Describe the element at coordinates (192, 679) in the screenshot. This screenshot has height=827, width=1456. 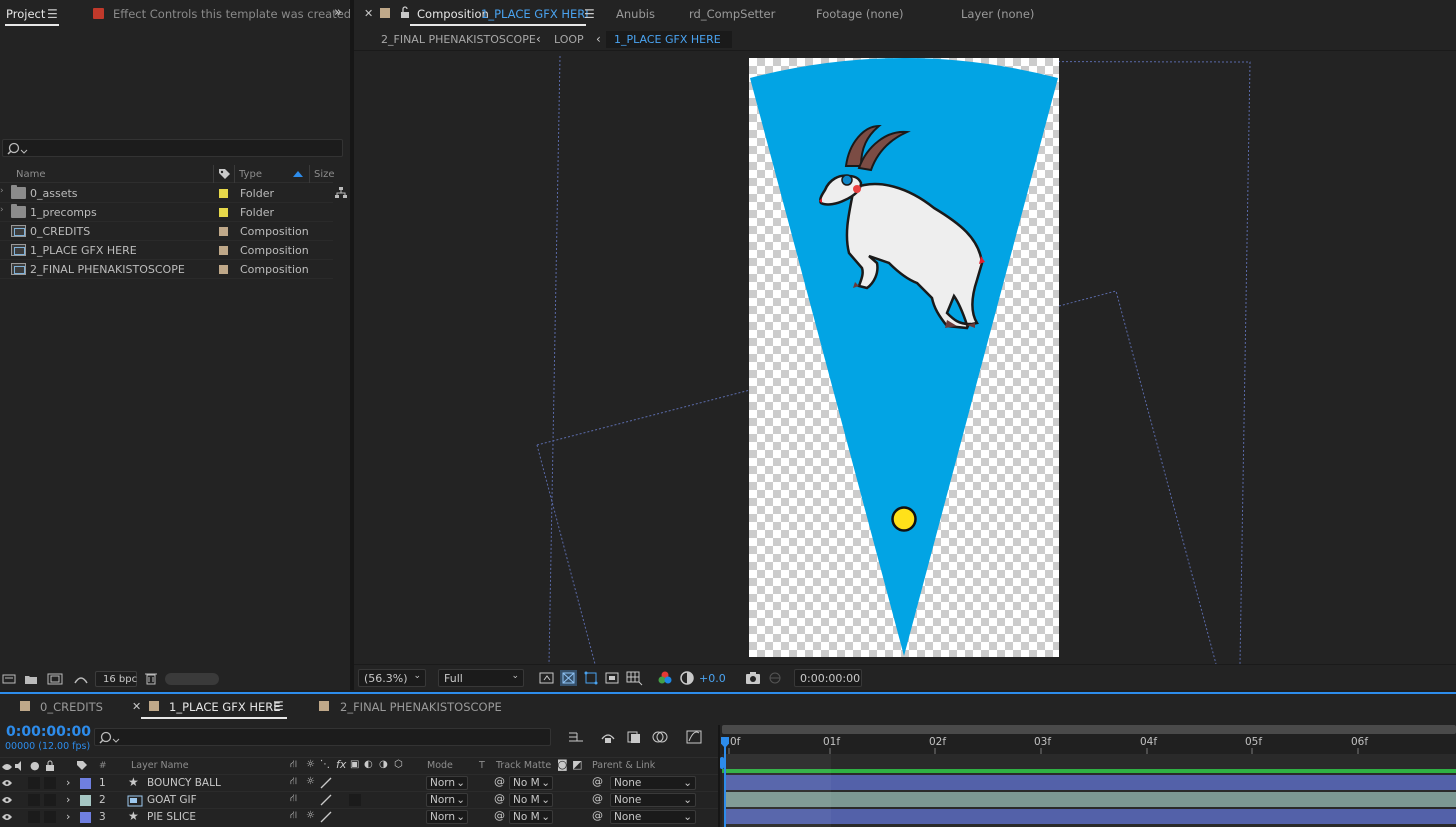
I see `thumbnail-size-slider` at that location.